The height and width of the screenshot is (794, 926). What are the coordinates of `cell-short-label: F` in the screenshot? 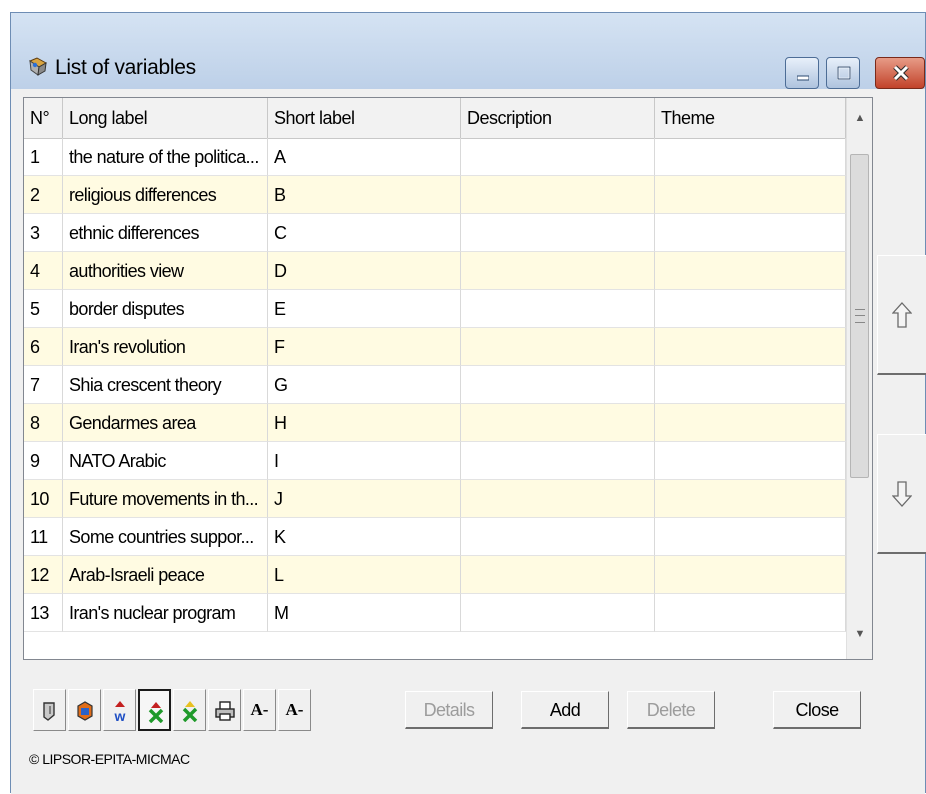 It's located at (364, 347).